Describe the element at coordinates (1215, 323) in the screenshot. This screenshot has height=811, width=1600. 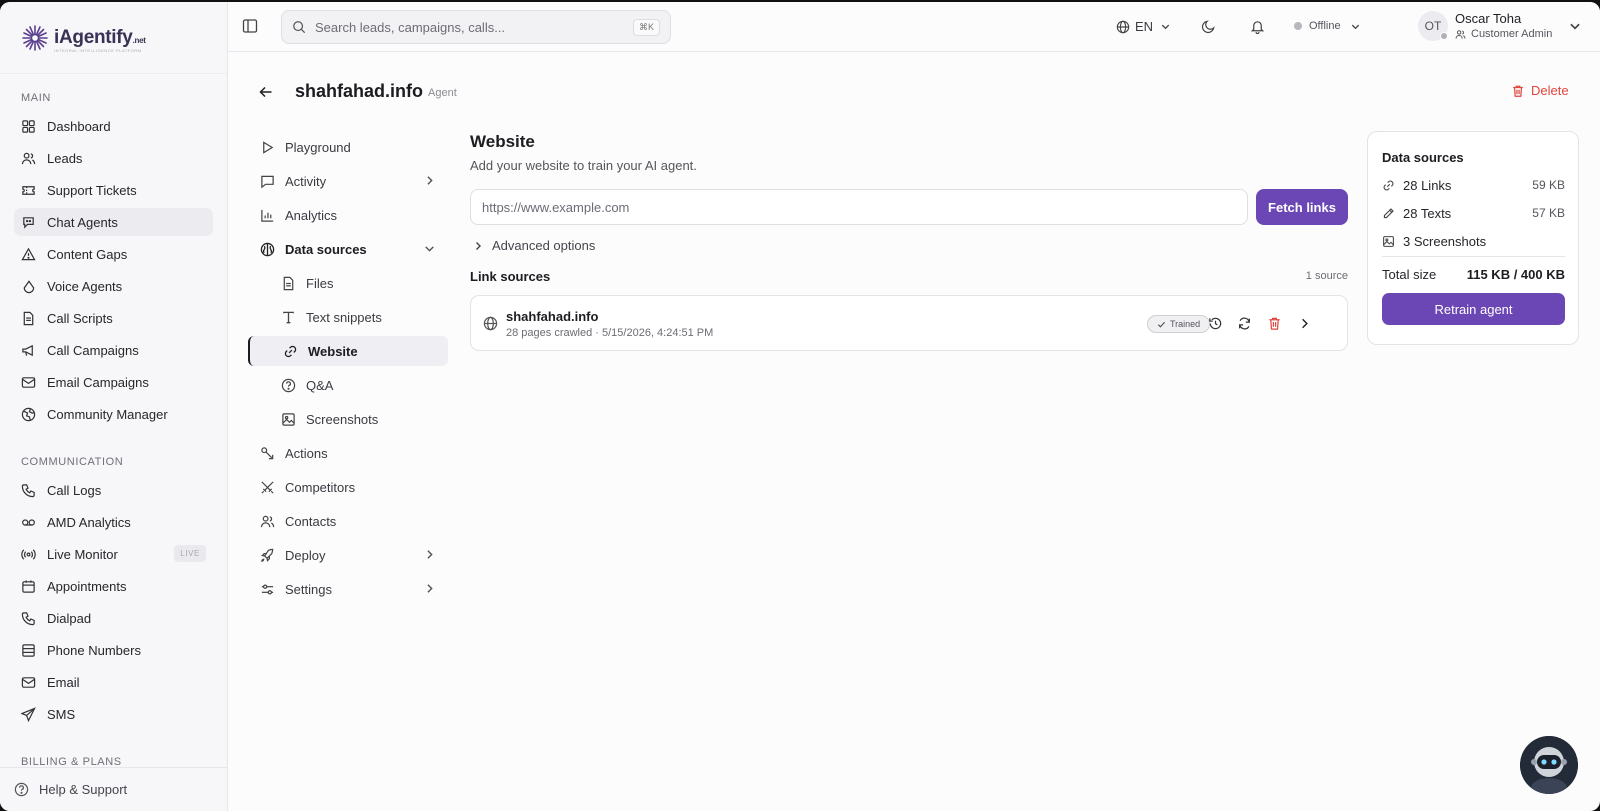
I see `history-icon` at that location.